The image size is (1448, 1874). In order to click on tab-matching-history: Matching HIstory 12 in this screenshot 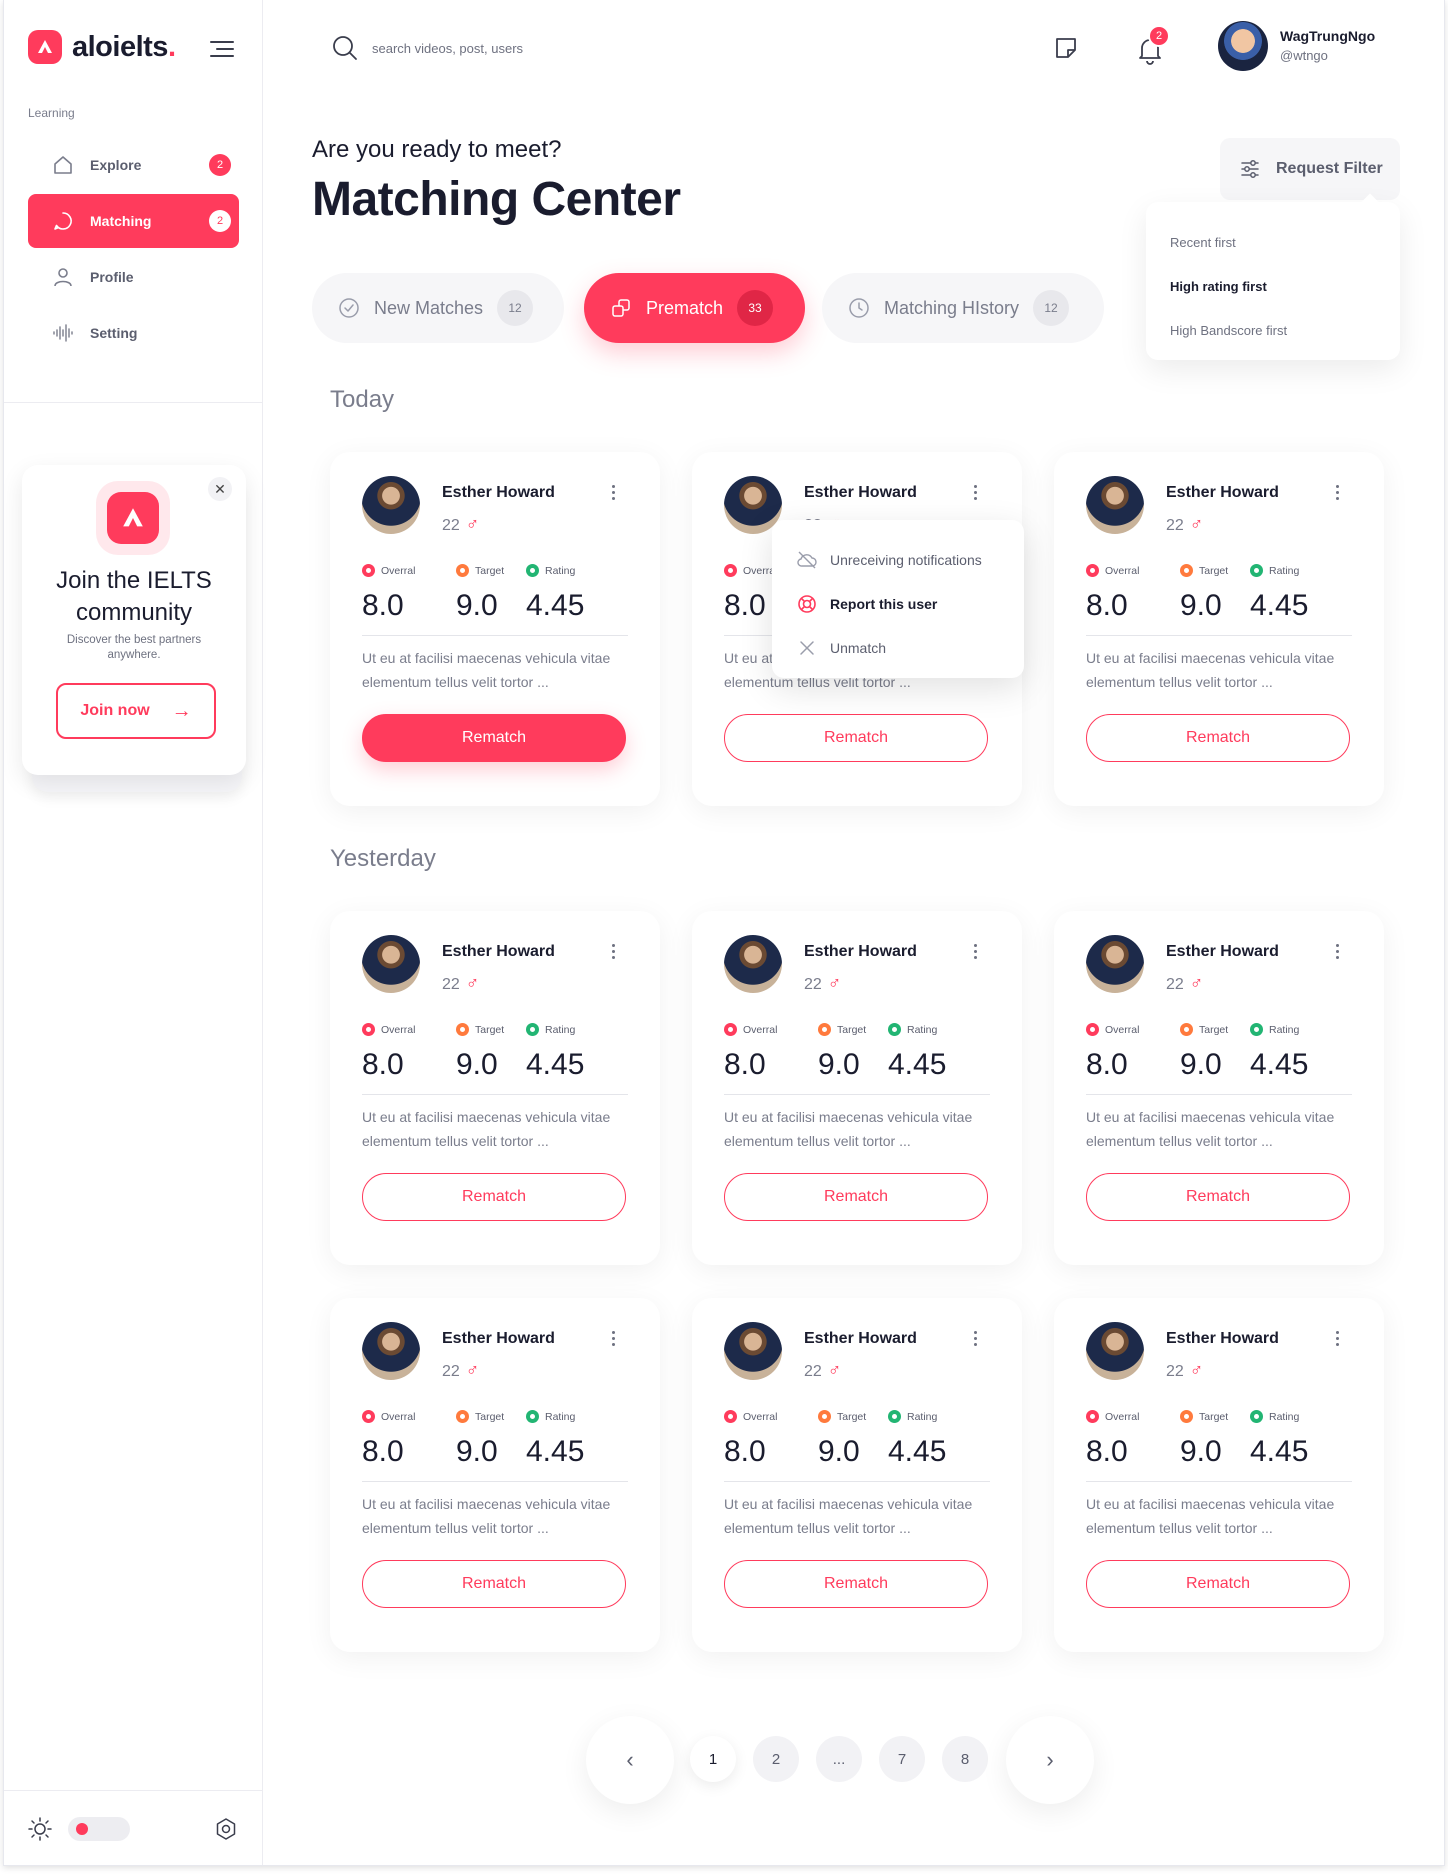, I will do `click(963, 308)`.